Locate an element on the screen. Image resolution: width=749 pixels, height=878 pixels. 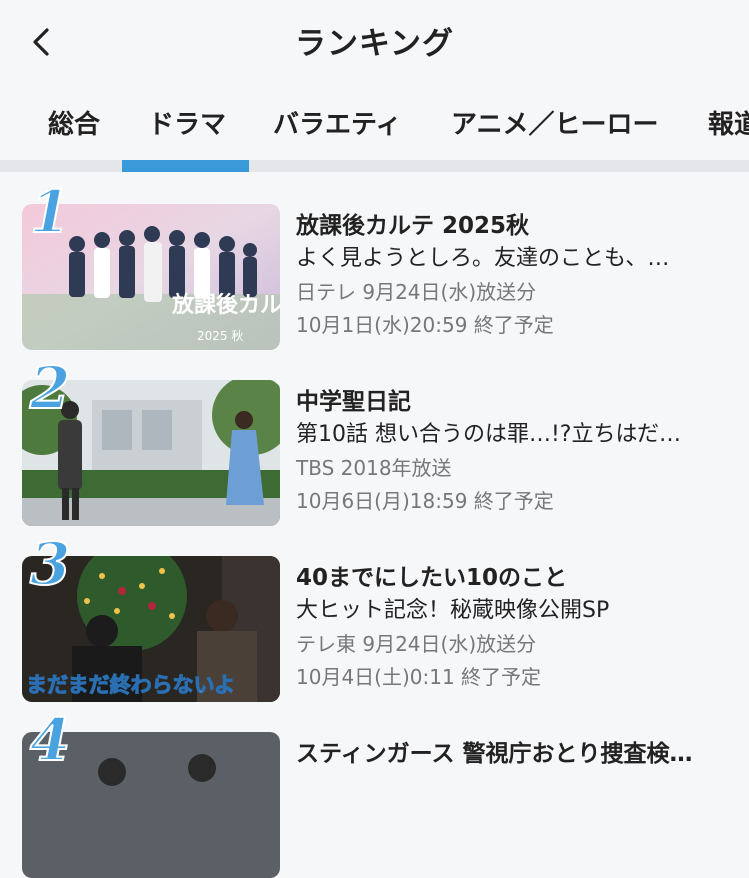
tab-variety: バラエティ is located at coordinates (337, 122).